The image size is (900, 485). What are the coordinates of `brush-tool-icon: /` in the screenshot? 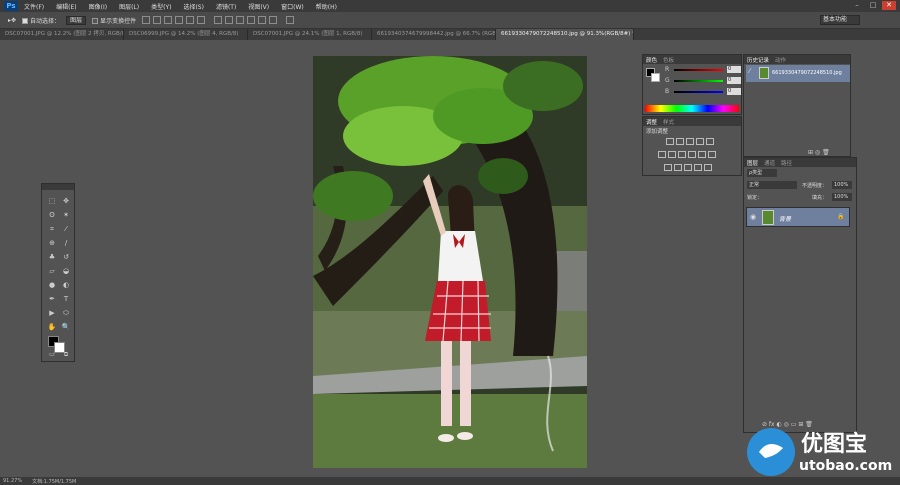 It's located at (66, 243).